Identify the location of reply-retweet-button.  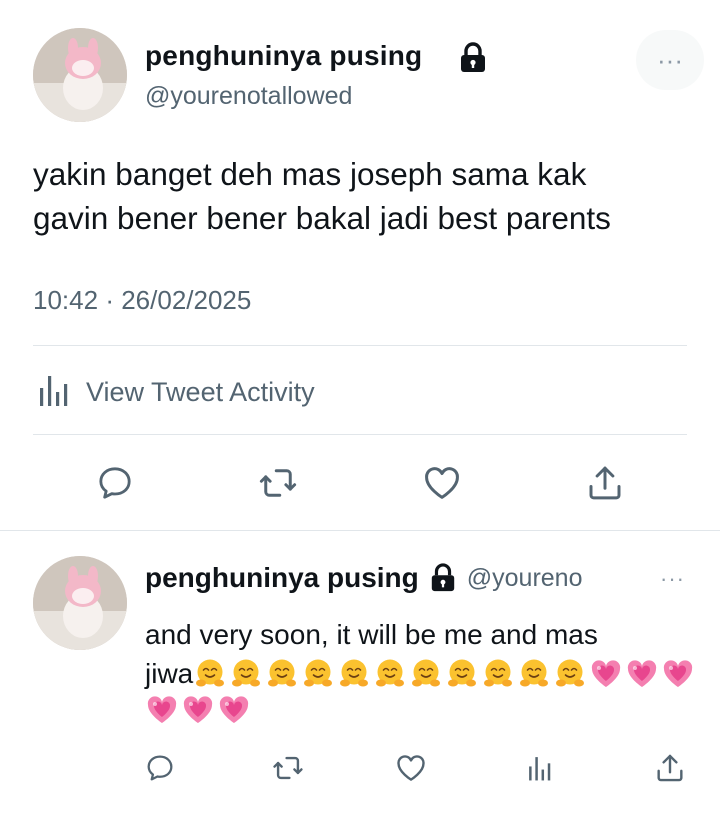
(288, 768).